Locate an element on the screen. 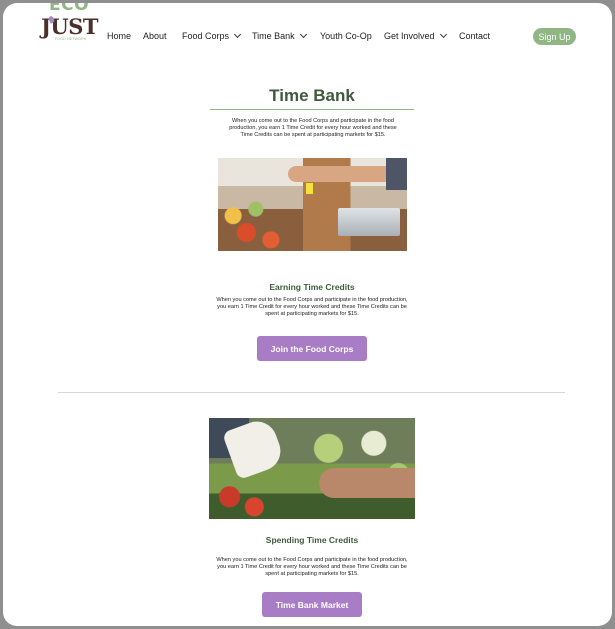  photo-sleeve is located at coordinates (396, 174).